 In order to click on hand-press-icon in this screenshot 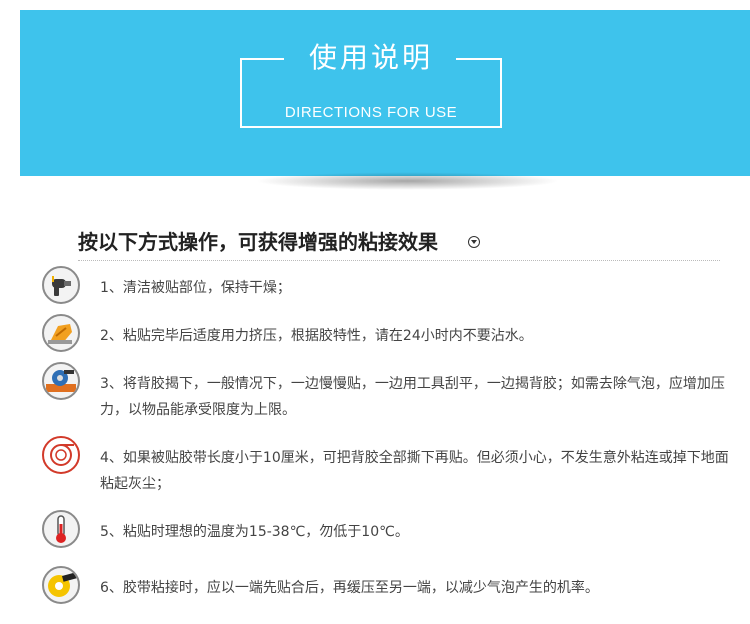, I will do `click(61, 333)`.